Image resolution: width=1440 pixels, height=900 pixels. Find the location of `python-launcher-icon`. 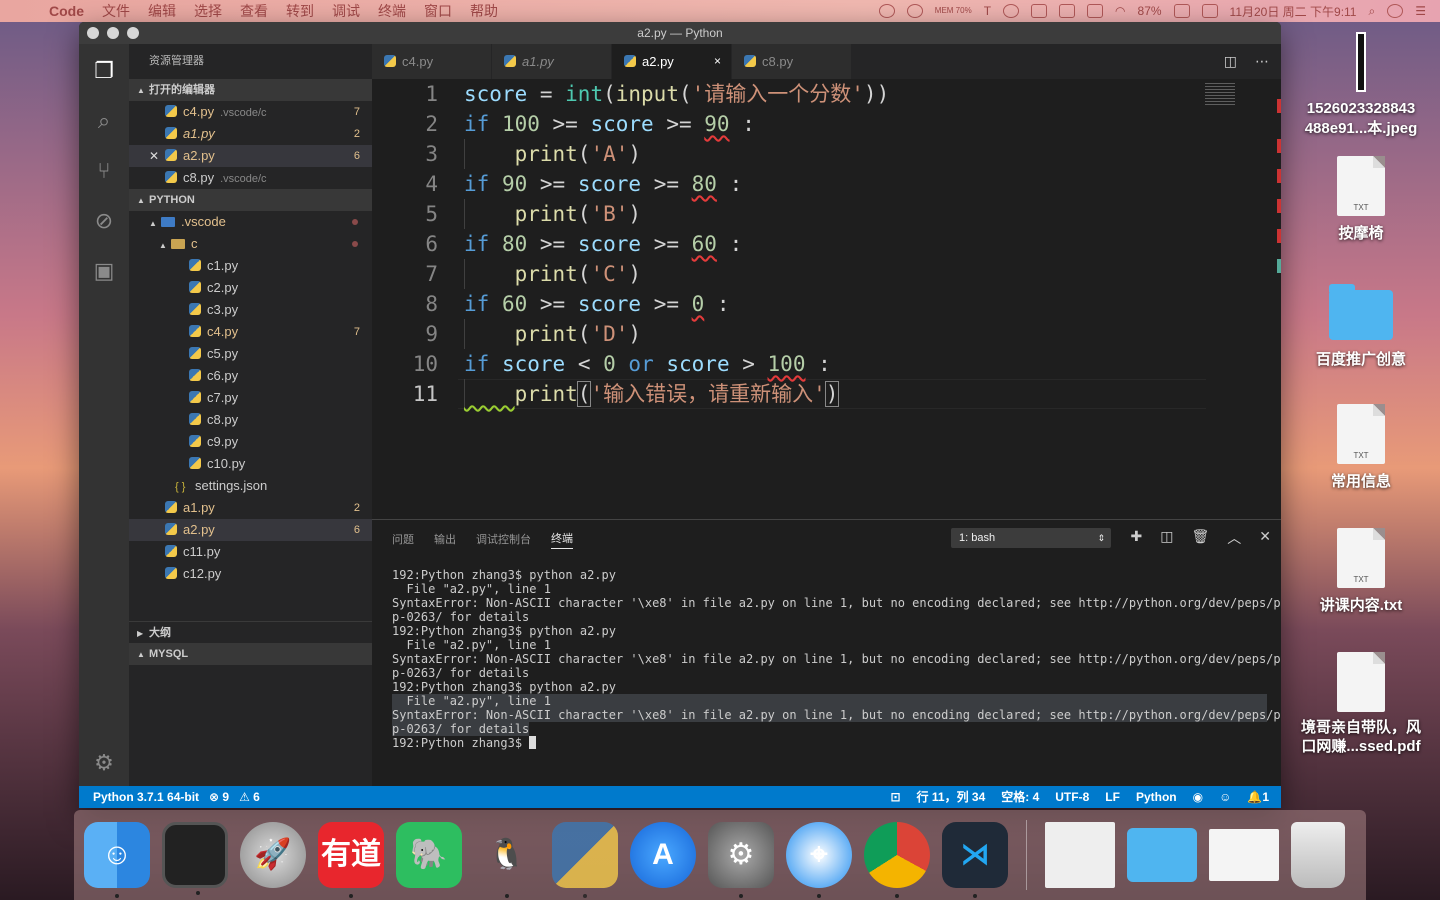

python-launcher-icon is located at coordinates (585, 860).